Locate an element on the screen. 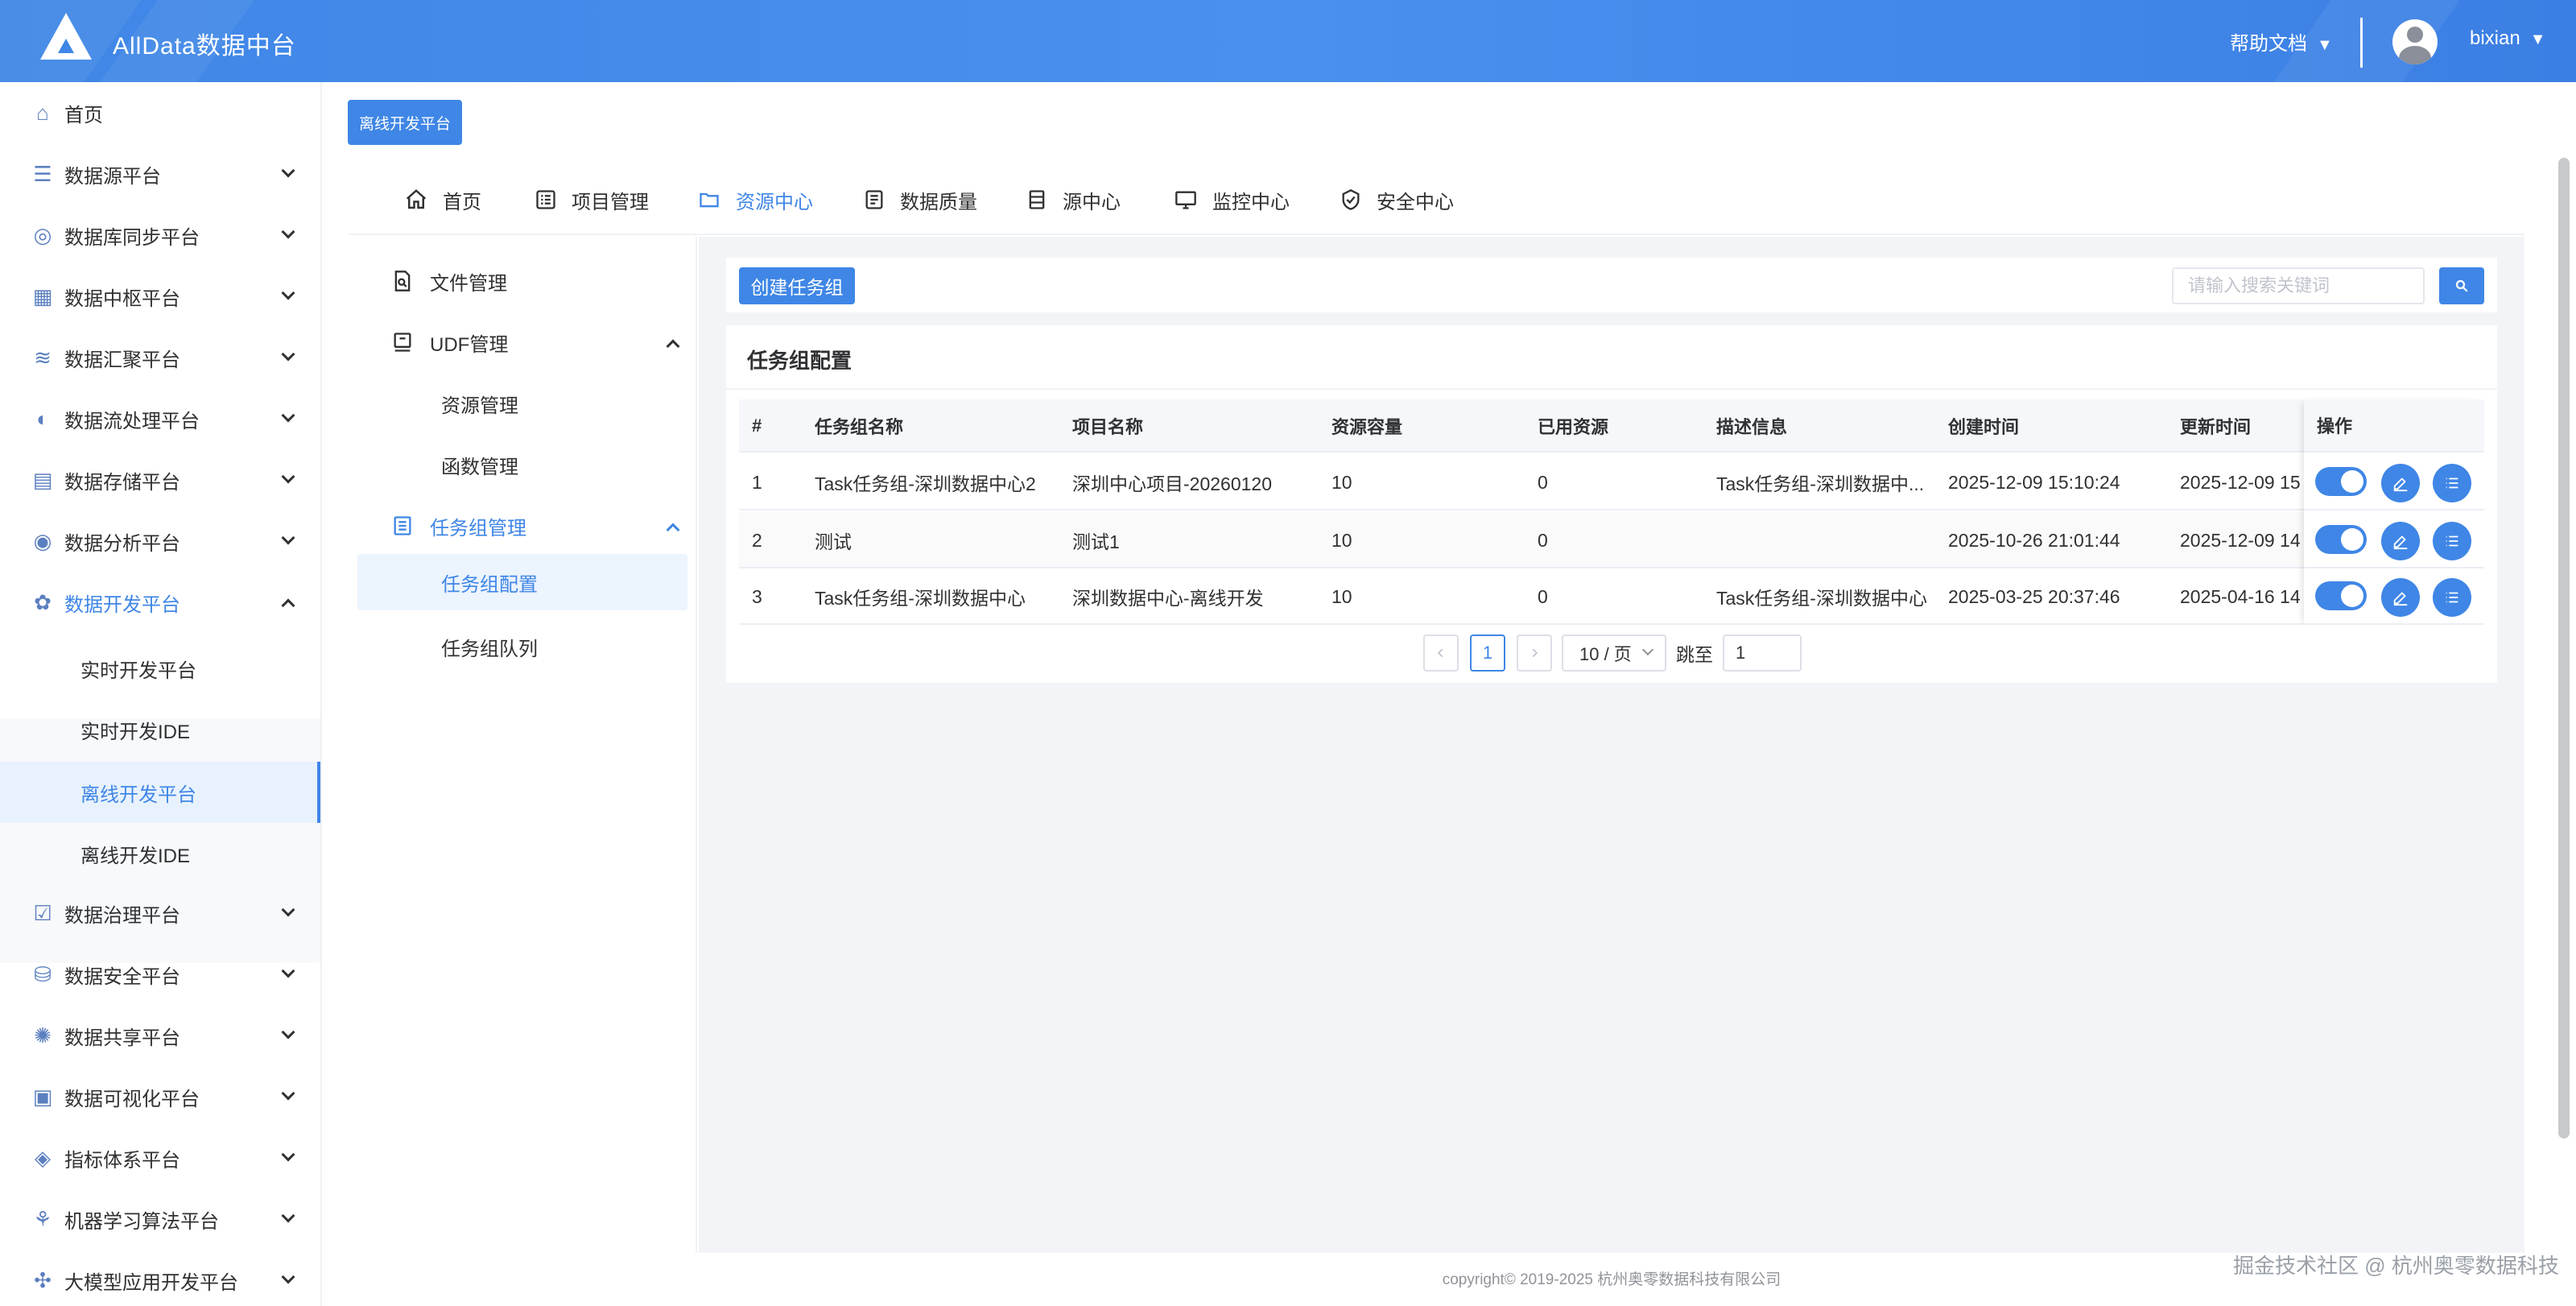  sidebar-subitem-3: 离线开发平台 is located at coordinates (160, 792).